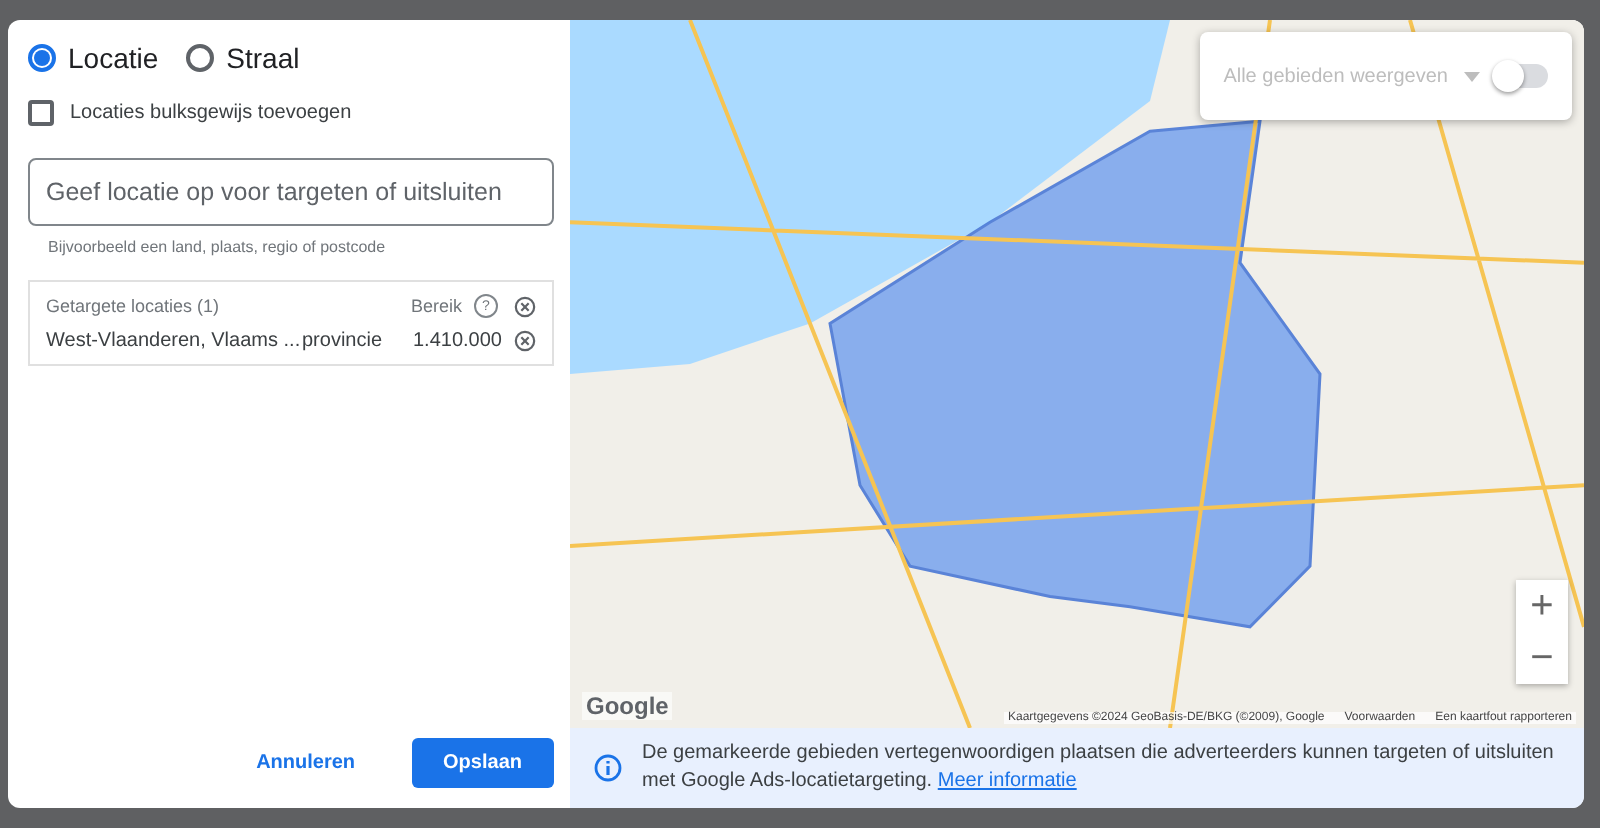 This screenshot has width=1600, height=828. Describe the element at coordinates (608, 768) in the screenshot. I see `info-icon` at that location.